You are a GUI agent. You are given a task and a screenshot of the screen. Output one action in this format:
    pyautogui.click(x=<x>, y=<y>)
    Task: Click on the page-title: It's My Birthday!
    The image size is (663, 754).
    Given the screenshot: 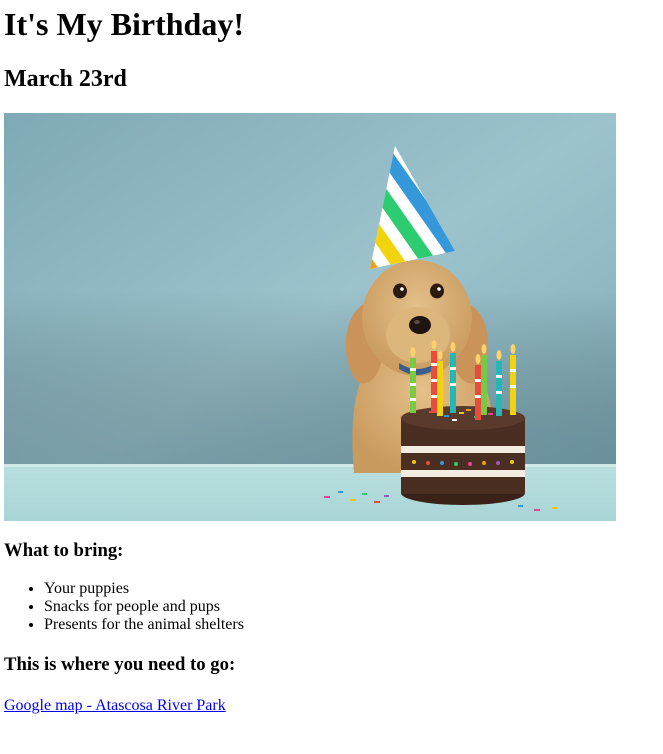 What is the action you would take?
    pyautogui.click(x=124, y=24)
    